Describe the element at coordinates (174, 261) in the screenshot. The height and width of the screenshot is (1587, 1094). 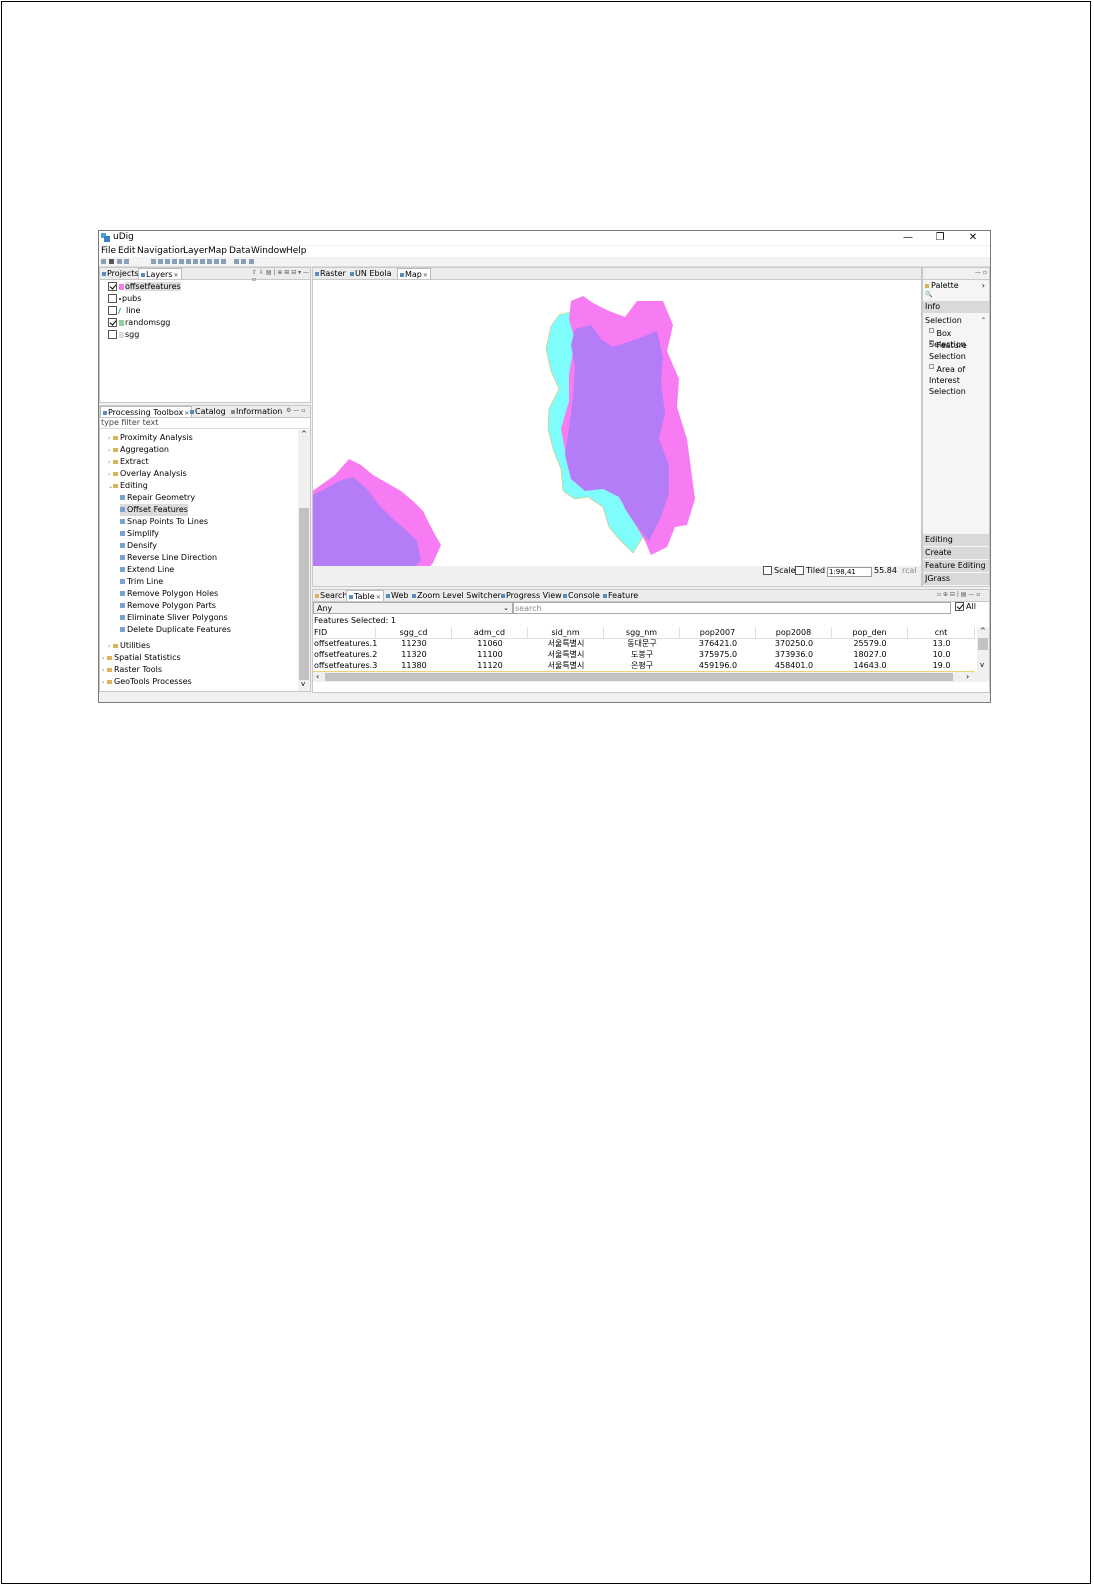
I see `zoom-extent-icon` at that location.